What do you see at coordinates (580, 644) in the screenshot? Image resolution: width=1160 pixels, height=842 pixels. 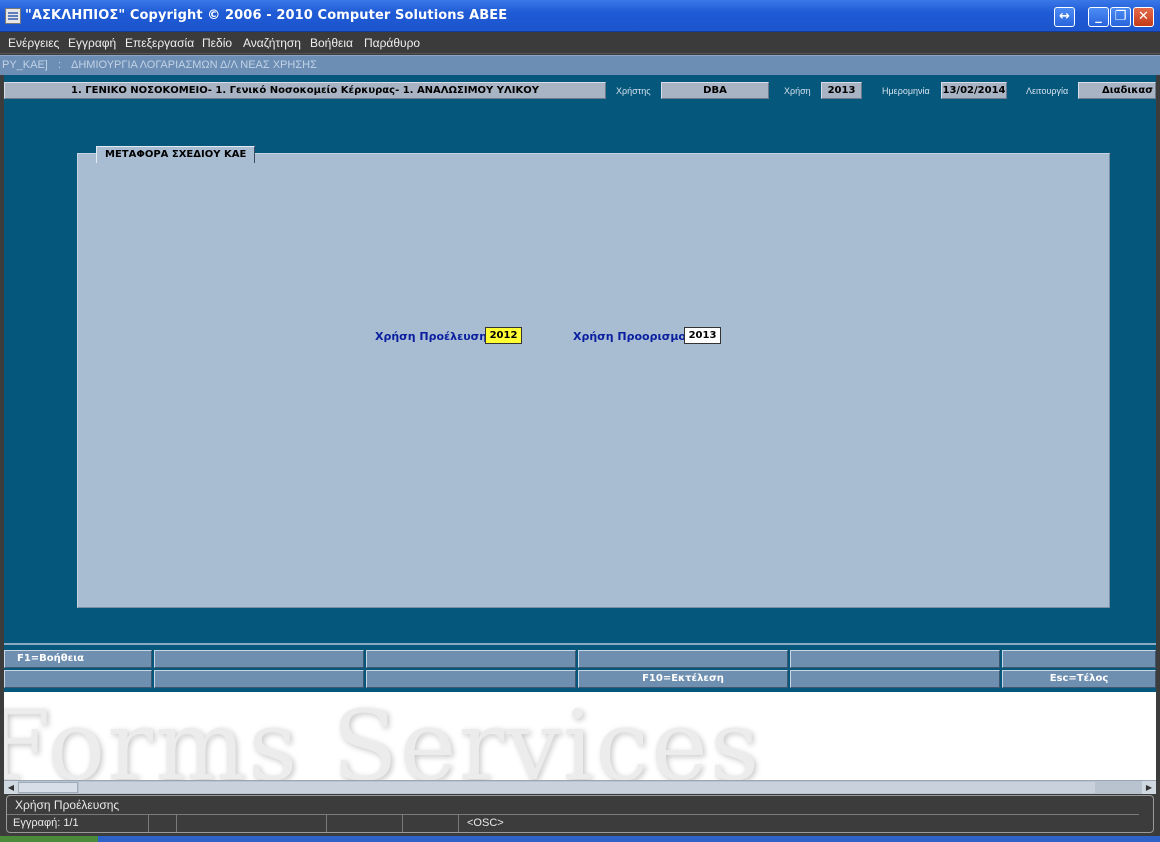 I see `separator-line` at bounding box center [580, 644].